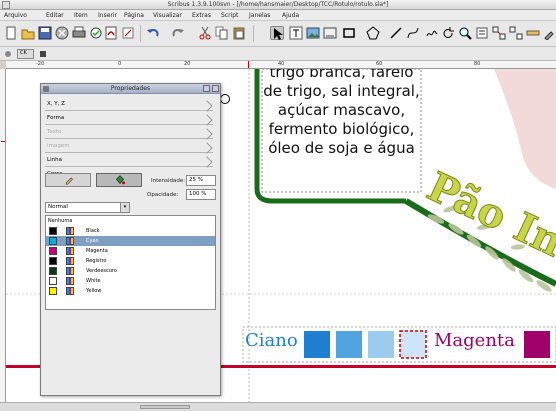 This screenshot has width=556, height=411. What do you see at coordinates (482, 33) in the screenshot?
I see `edit-contents-icon` at bounding box center [482, 33].